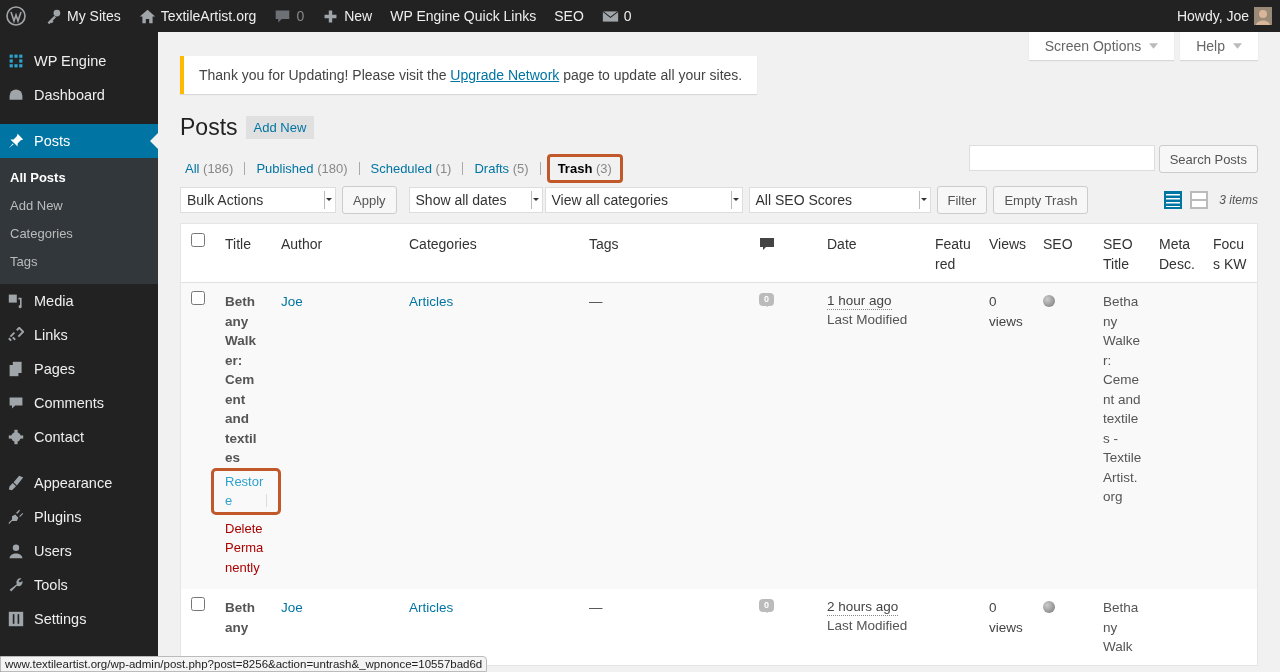  What do you see at coordinates (79, 95) in the screenshot?
I see `sidebar-item: Dashboard` at bounding box center [79, 95].